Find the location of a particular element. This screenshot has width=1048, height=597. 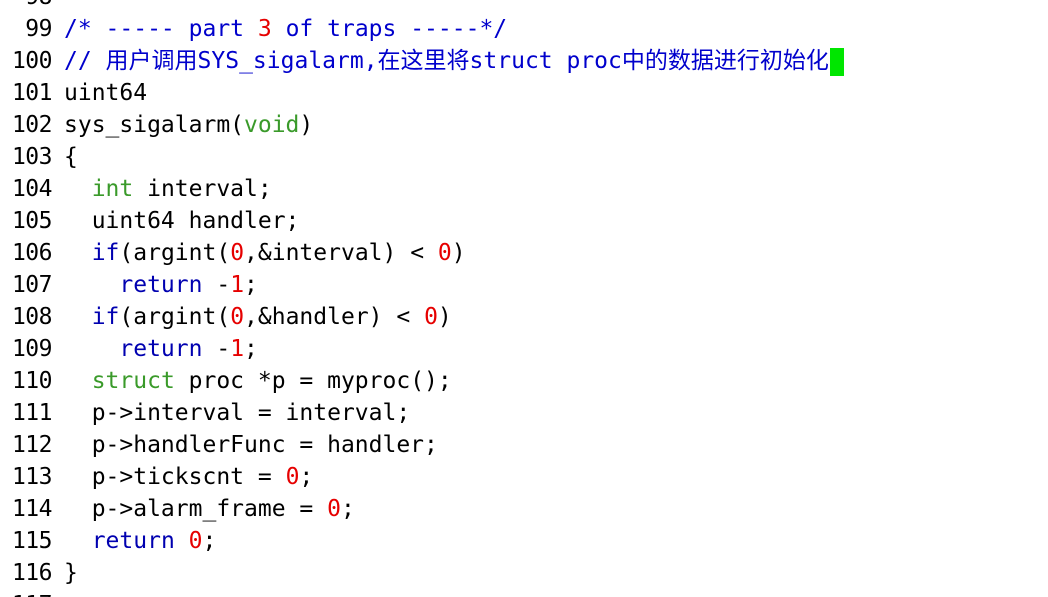

code-line: 113 p->tickscnt = 0; is located at coordinates (524, 477).